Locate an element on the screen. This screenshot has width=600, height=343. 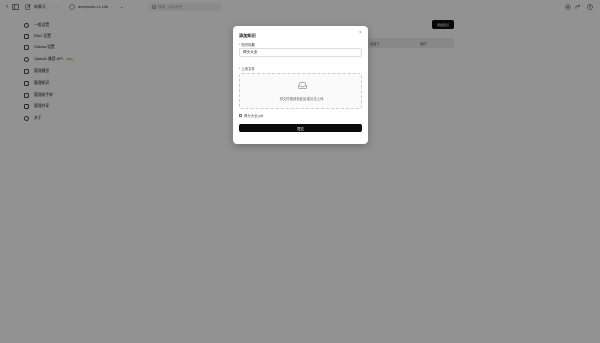
knowledge-title-input: 佩头大全 is located at coordinates (300, 52).